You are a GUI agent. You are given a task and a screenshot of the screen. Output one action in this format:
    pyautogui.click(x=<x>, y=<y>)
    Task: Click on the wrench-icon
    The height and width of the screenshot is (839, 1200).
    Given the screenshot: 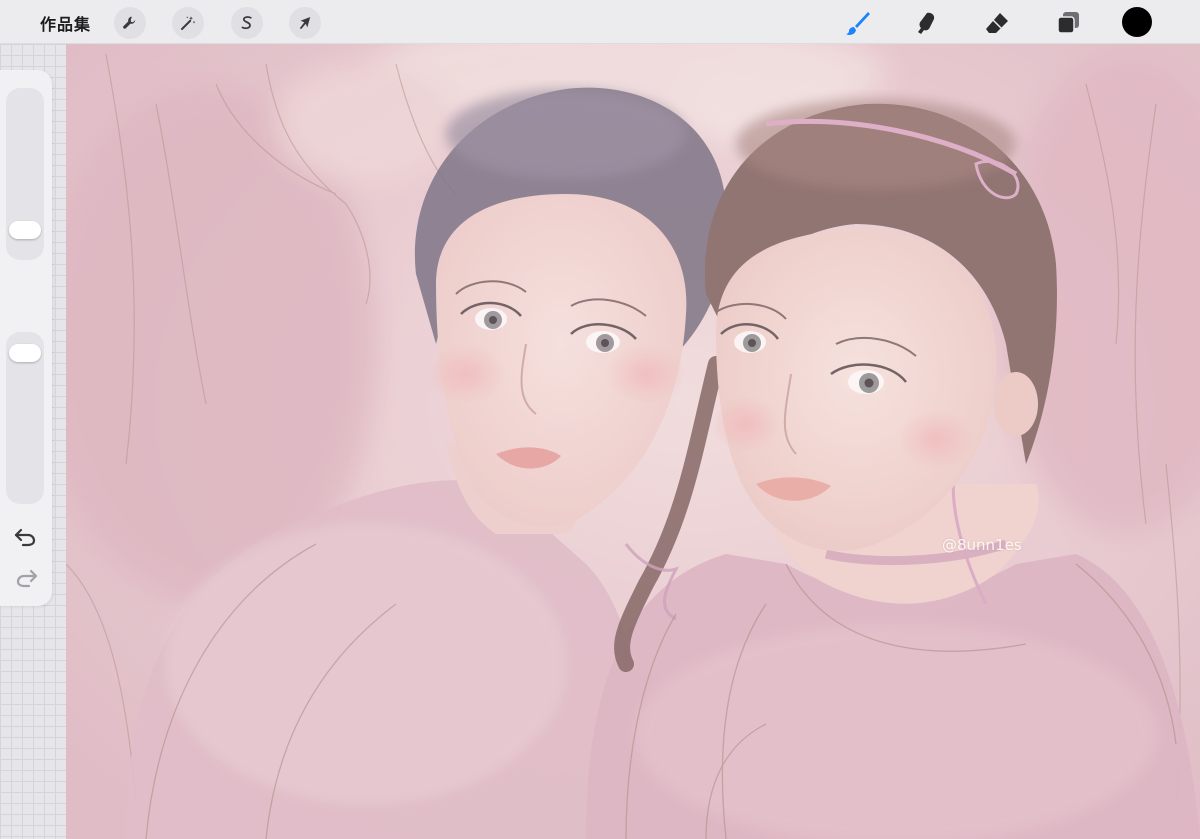 What is the action you would take?
    pyautogui.click(x=129, y=22)
    